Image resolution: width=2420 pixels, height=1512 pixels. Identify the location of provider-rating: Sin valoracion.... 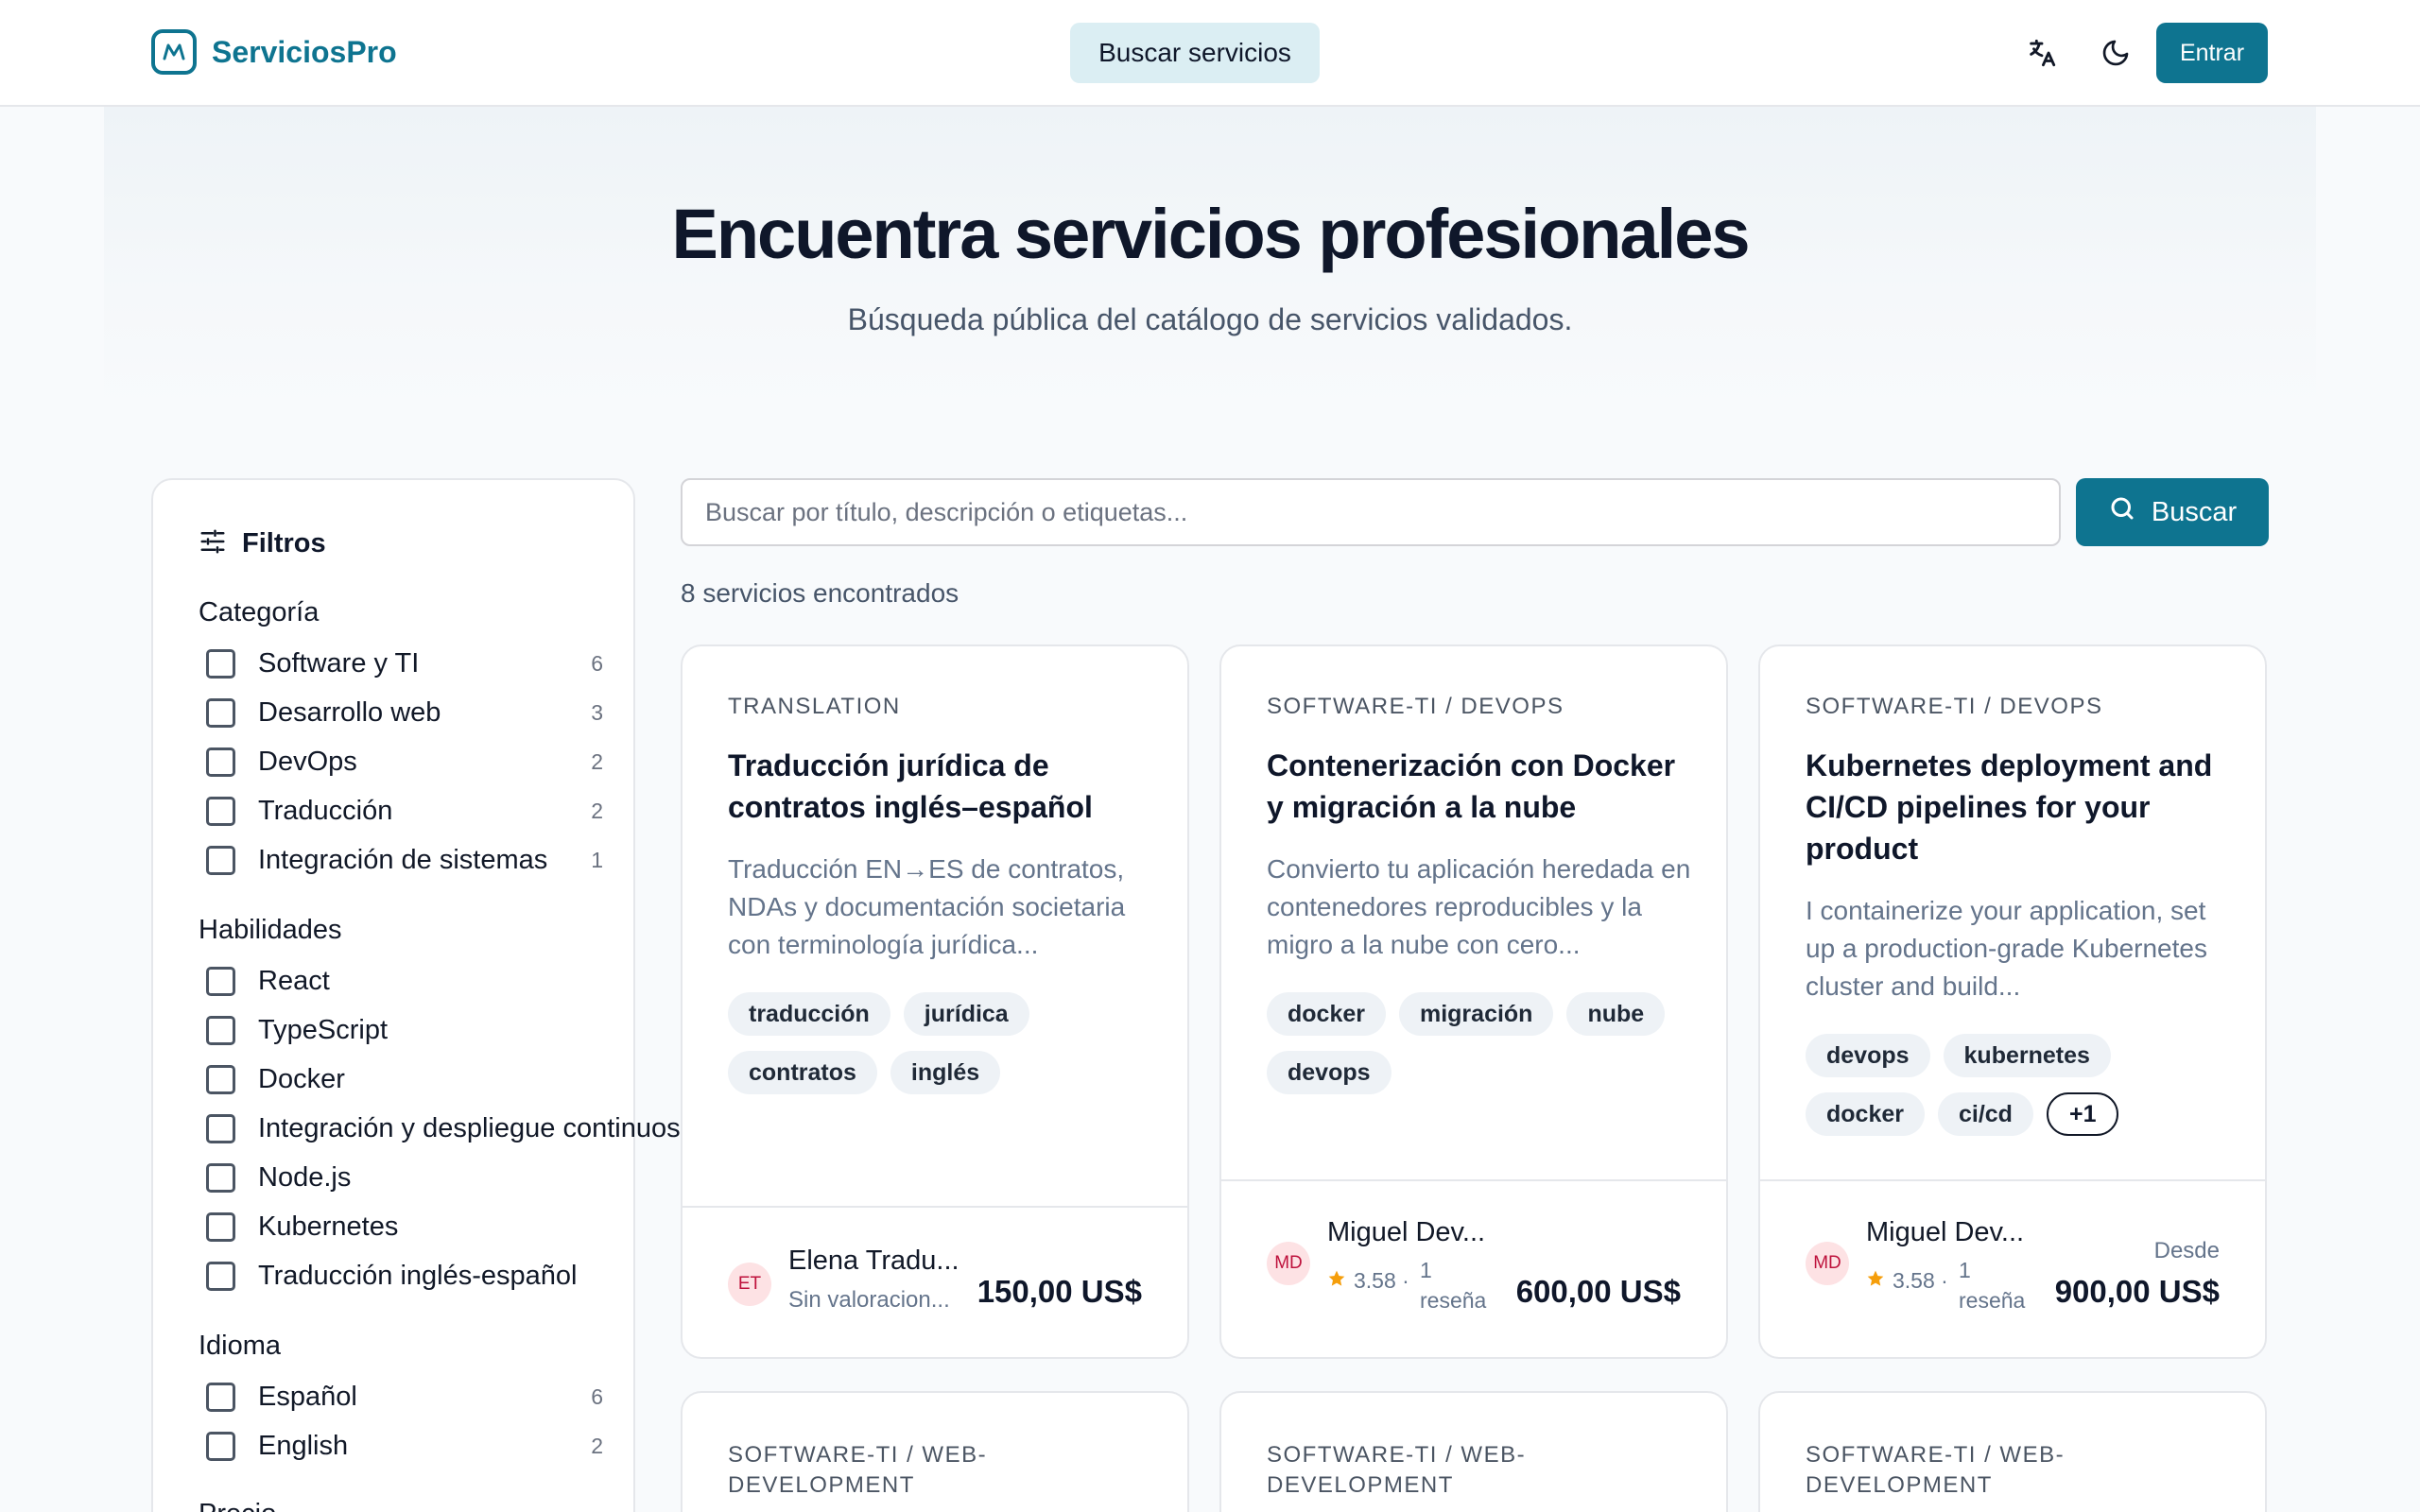
(869, 1300).